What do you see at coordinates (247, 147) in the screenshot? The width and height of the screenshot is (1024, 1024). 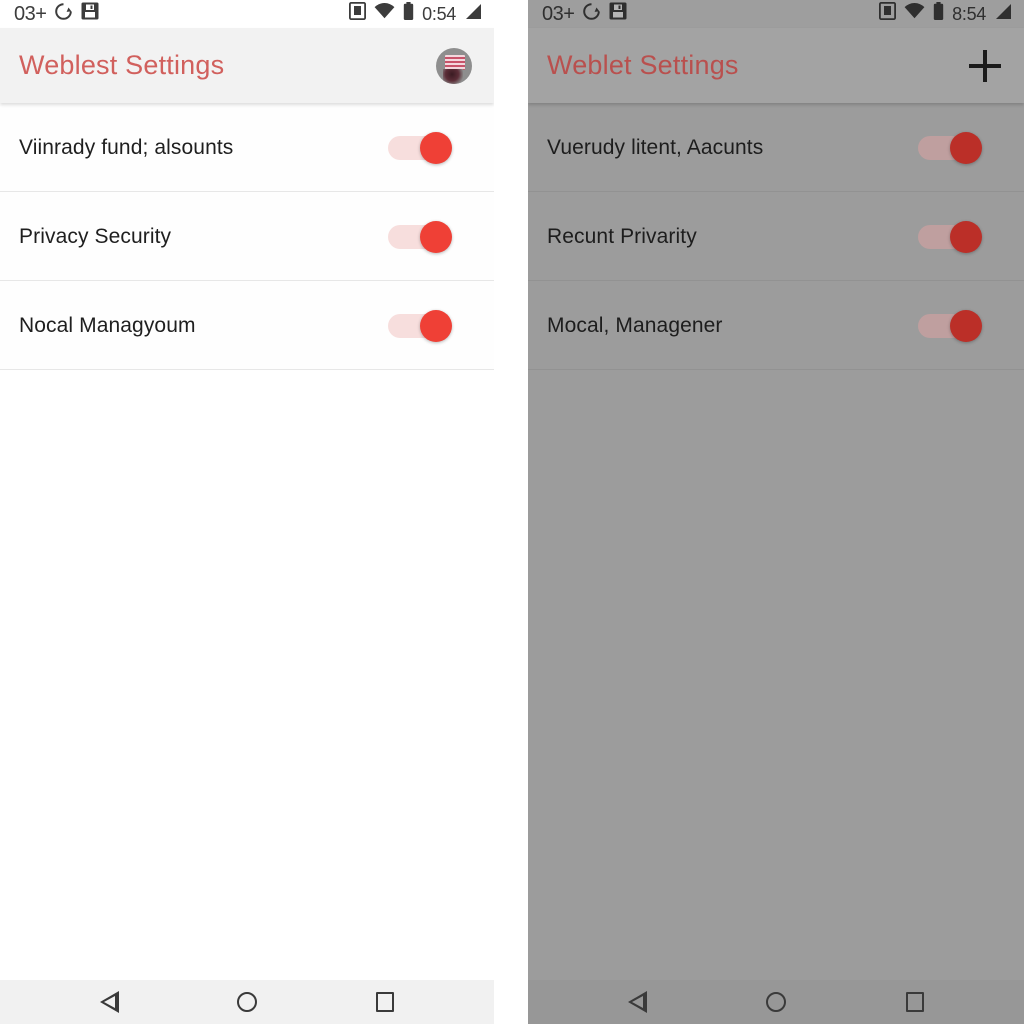 I see `settings-row: Viinrady fund; alsounts` at bounding box center [247, 147].